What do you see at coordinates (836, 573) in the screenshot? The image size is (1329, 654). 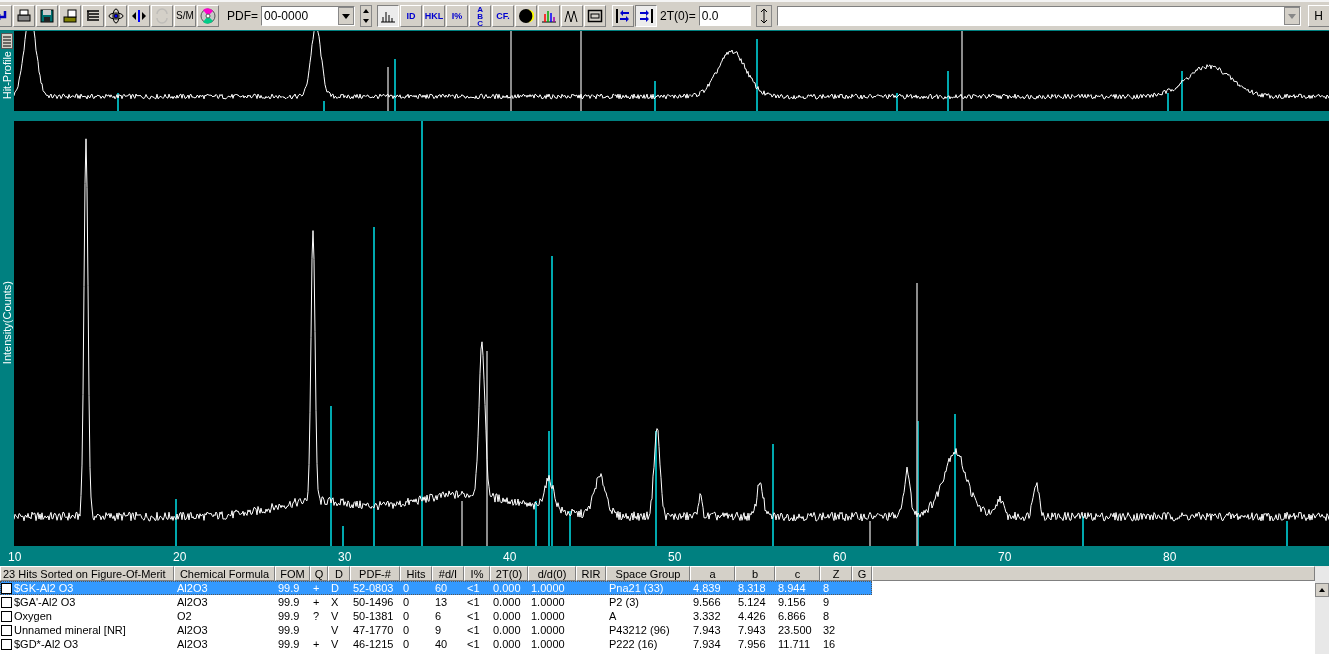 I see `column-header: Z` at bounding box center [836, 573].